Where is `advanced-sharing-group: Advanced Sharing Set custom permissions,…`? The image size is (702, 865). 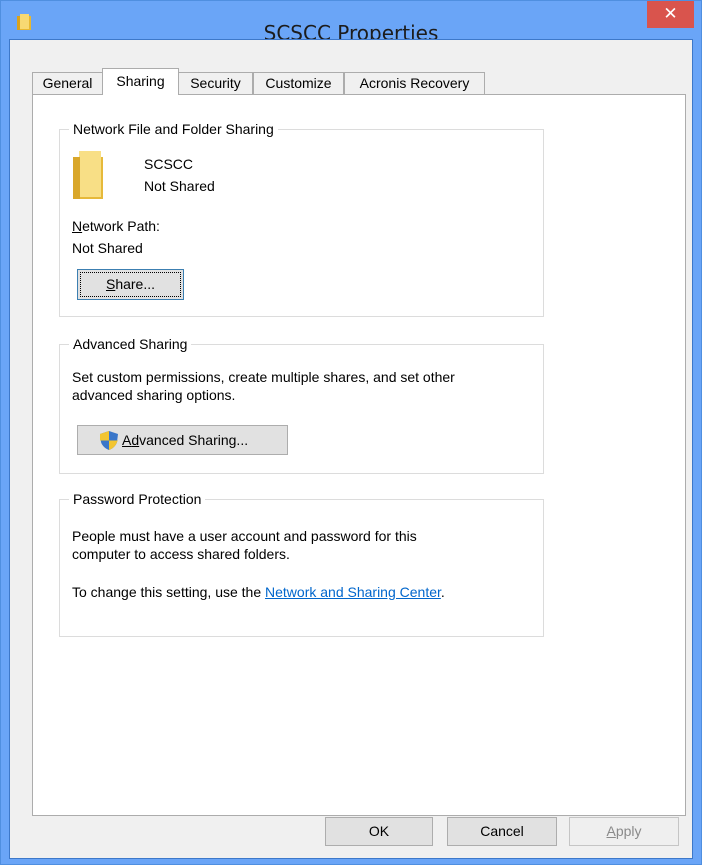
advanced-sharing-group: Advanced Sharing Set custom permissions,… is located at coordinates (301, 404).